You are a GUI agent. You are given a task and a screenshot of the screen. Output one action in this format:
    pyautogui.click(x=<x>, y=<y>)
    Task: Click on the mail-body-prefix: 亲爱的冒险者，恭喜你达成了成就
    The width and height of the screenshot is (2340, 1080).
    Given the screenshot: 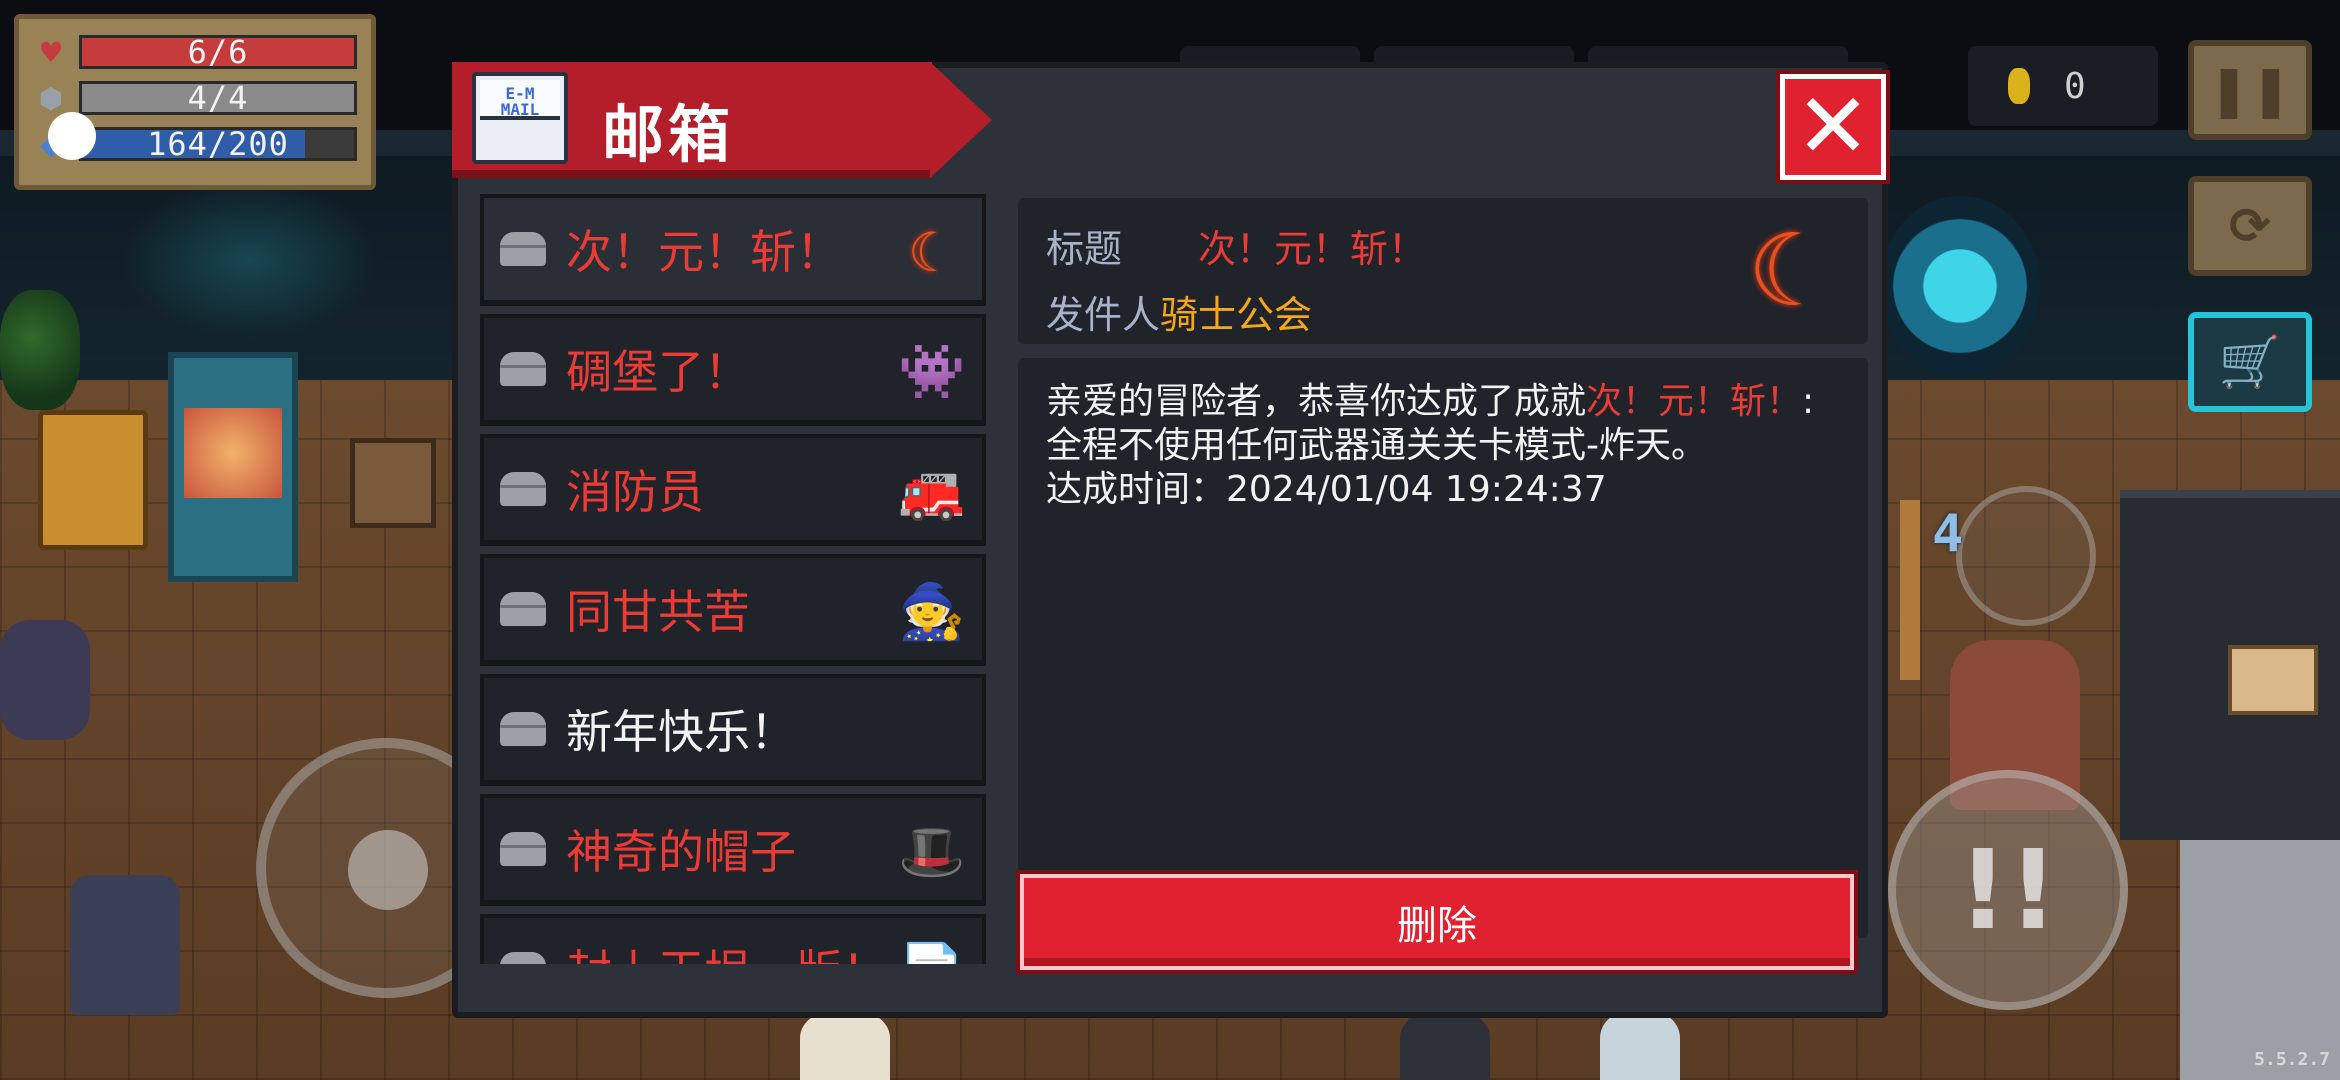 What is the action you would take?
    pyautogui.click(x=1316, y=401)
    